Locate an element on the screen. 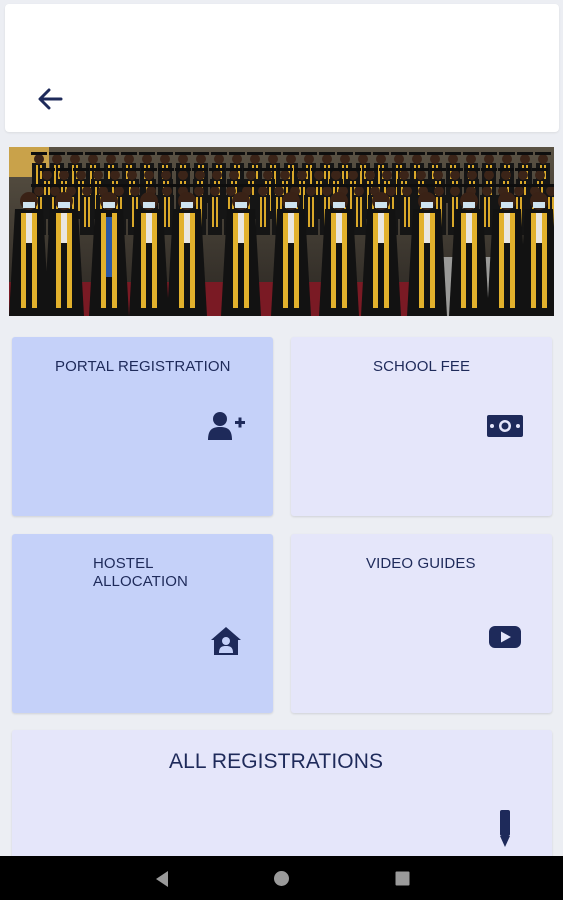 The width and height of the screenshot is (563, 900). arrow-left-icon is located at coordinates (50, 99).